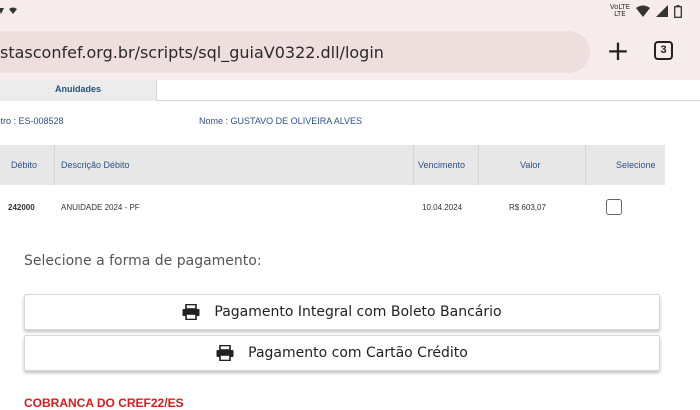 The height and width of the screenshot is (410, 700). I want to click on cell-descricao: ANUIDADE 2024 - PF, so click(100, 207).